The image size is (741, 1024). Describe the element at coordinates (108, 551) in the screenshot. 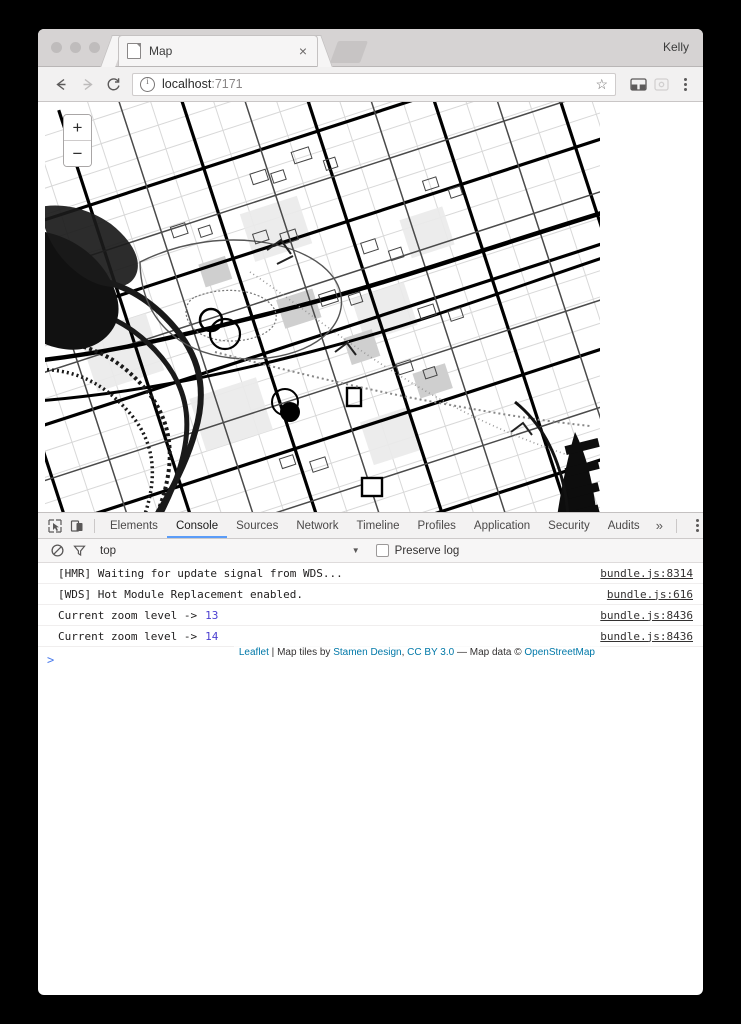

I see `console-context-selector: top` at that location.